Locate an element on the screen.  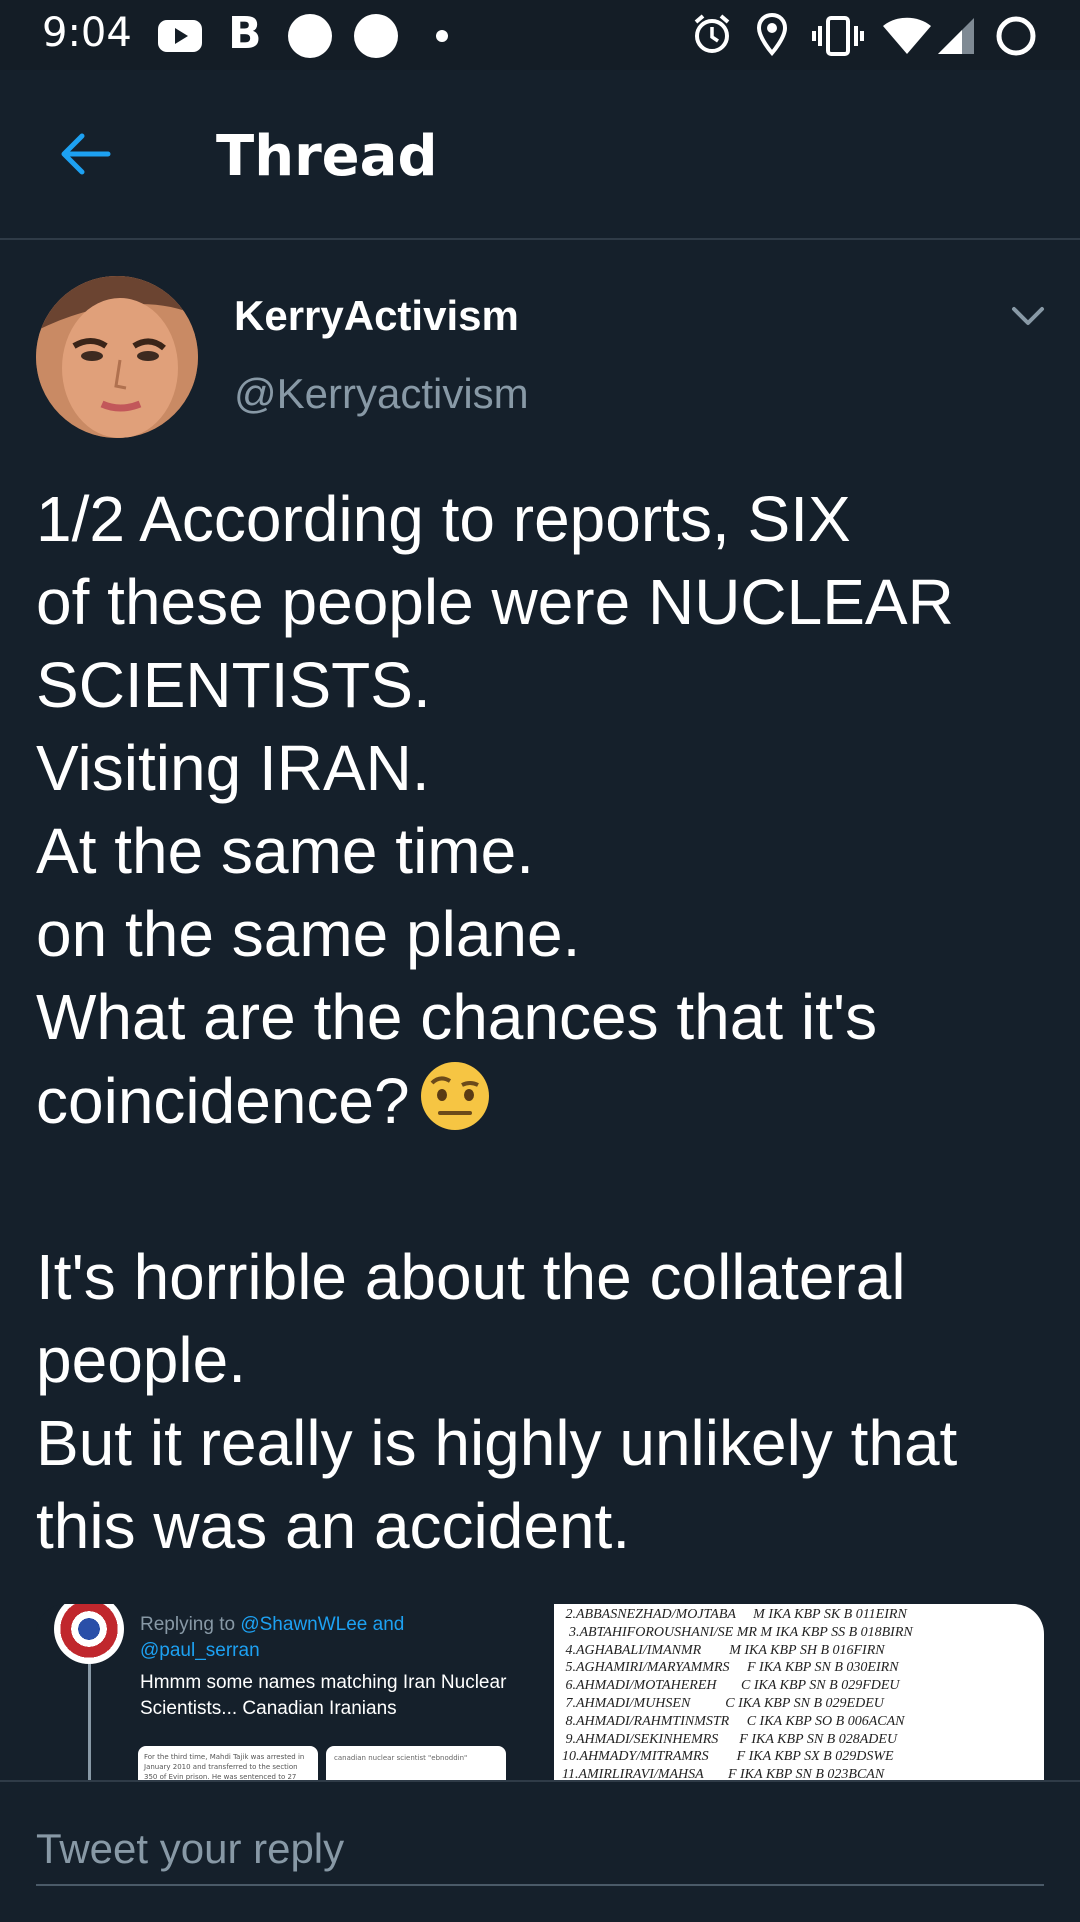
tweet-line: coincidence? is located at coordinates (223, 1100).